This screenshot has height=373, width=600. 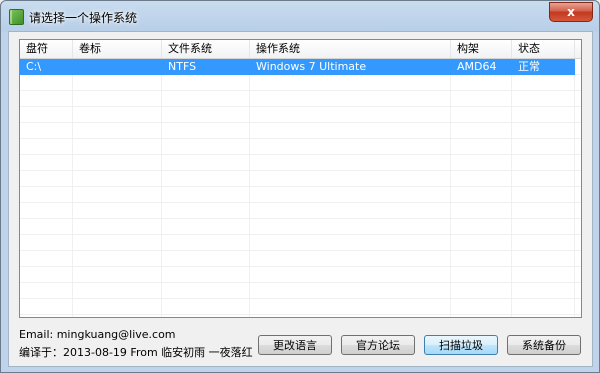 What do you see at coordinates (136, 352) in the screenshot?
I see `compile-info: 编译于：2013-08-19 From 临安初雨 一夜落红` at bounding box center [136, 352].